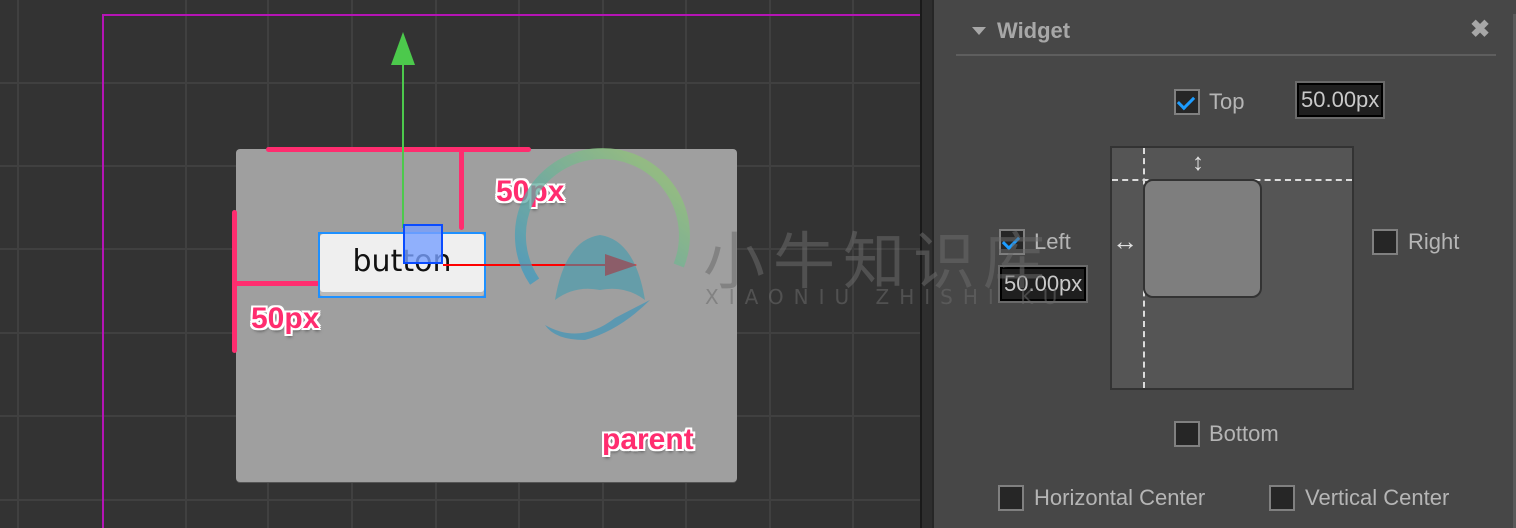 This screenshot has width=1516, height=528. I want to click on horizontal-center-checkbox, so click(1011, 498).